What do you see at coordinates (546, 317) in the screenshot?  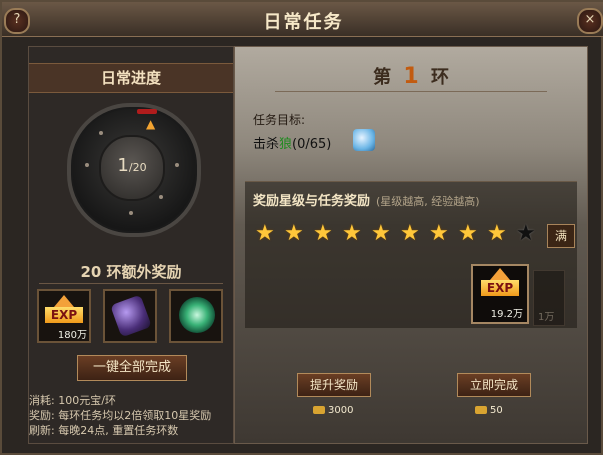 I see `exp-next-amount: 1万` at bounding box center [546, 317].